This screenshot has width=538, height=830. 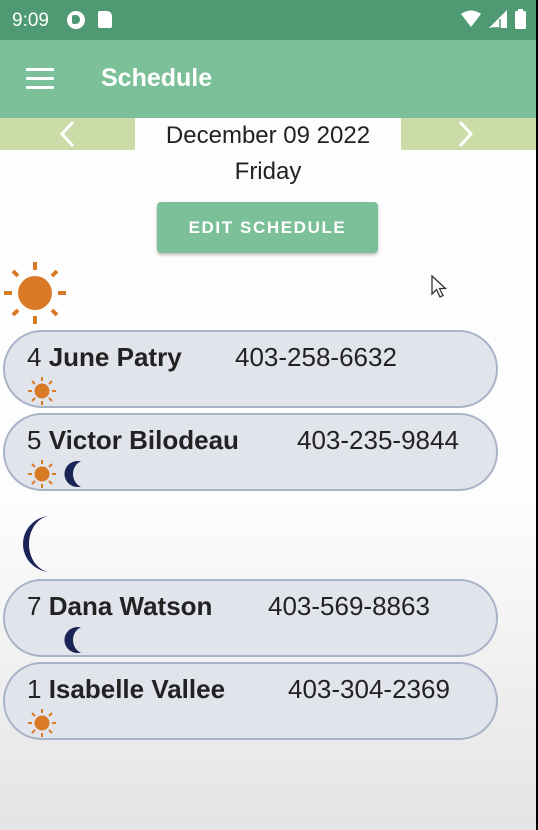 I want to click on schedule-card: 4 June Patry 403-258-6632, so click(x=250, y=369).